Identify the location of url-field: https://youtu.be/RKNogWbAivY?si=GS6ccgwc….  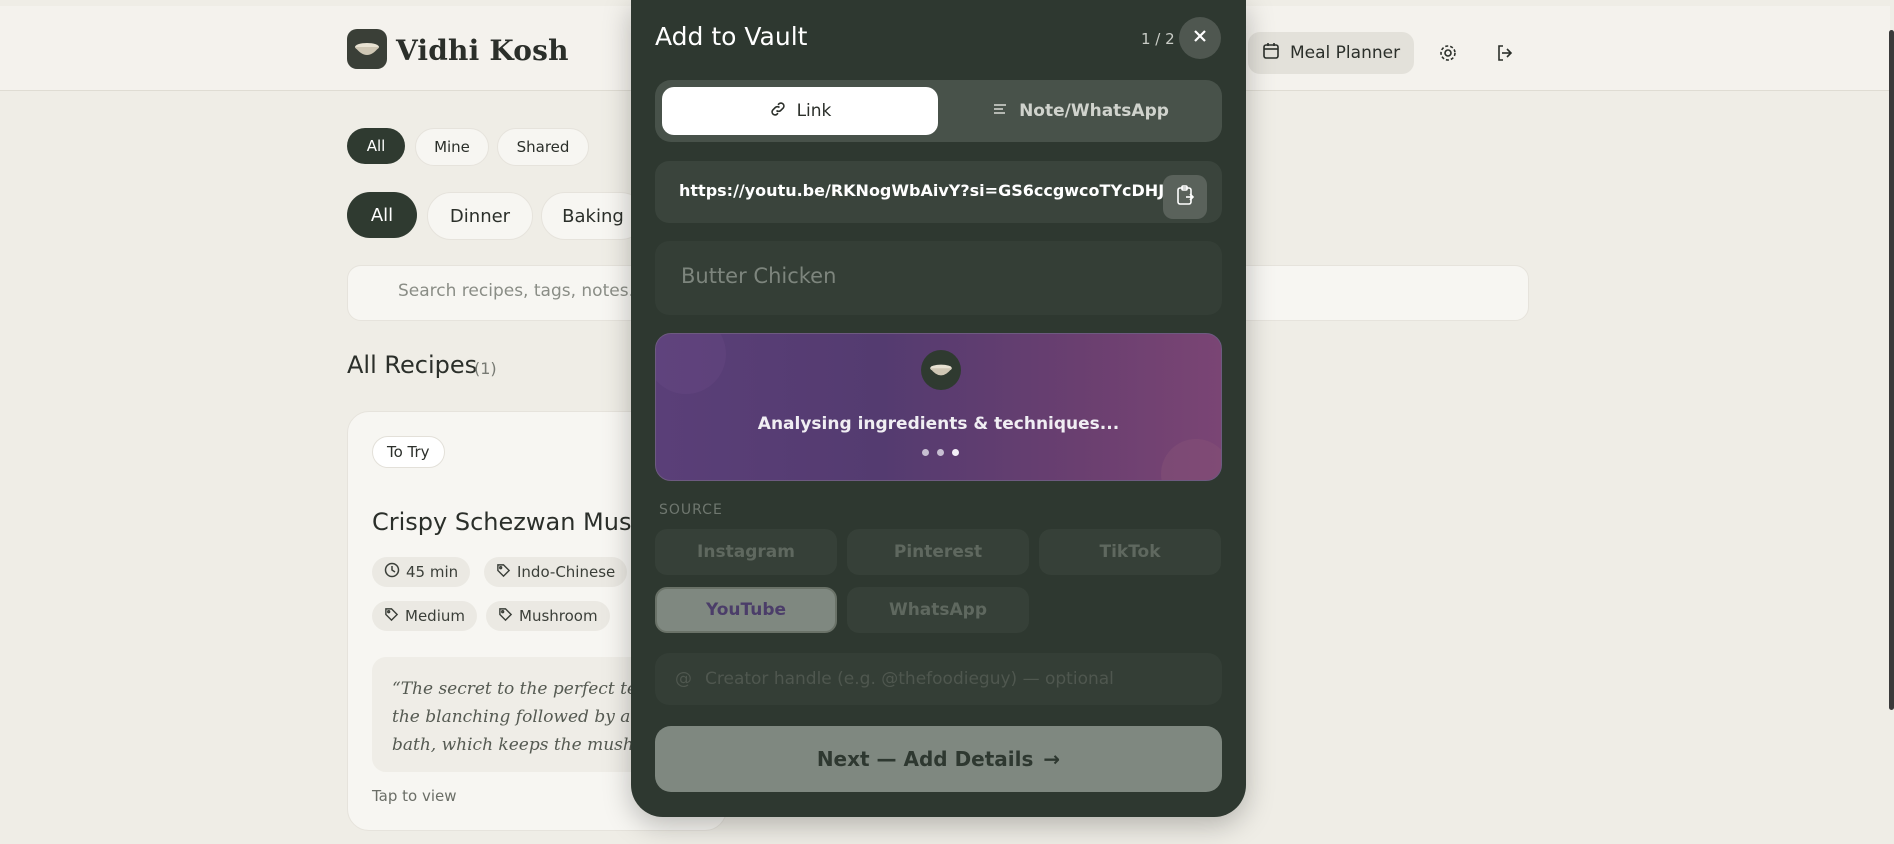
(938, 192).